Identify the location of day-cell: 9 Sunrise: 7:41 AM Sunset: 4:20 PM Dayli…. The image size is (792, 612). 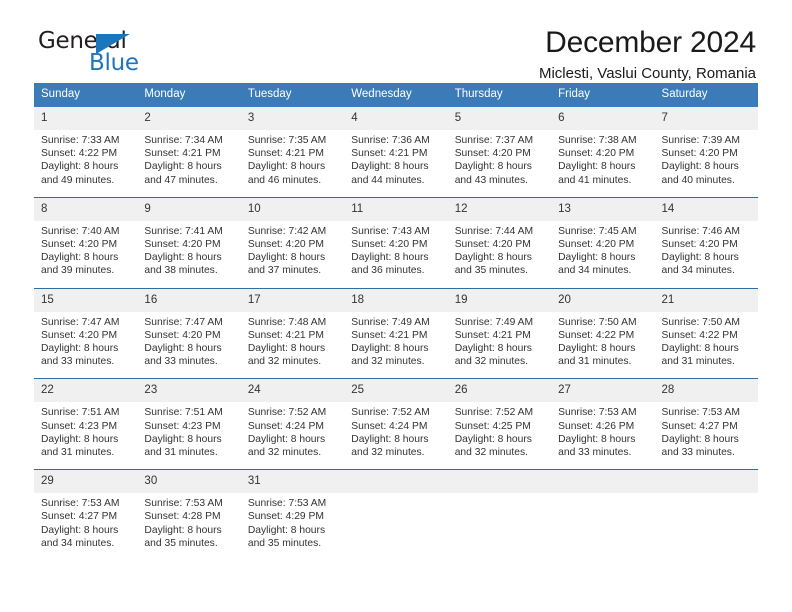
(189, 242).